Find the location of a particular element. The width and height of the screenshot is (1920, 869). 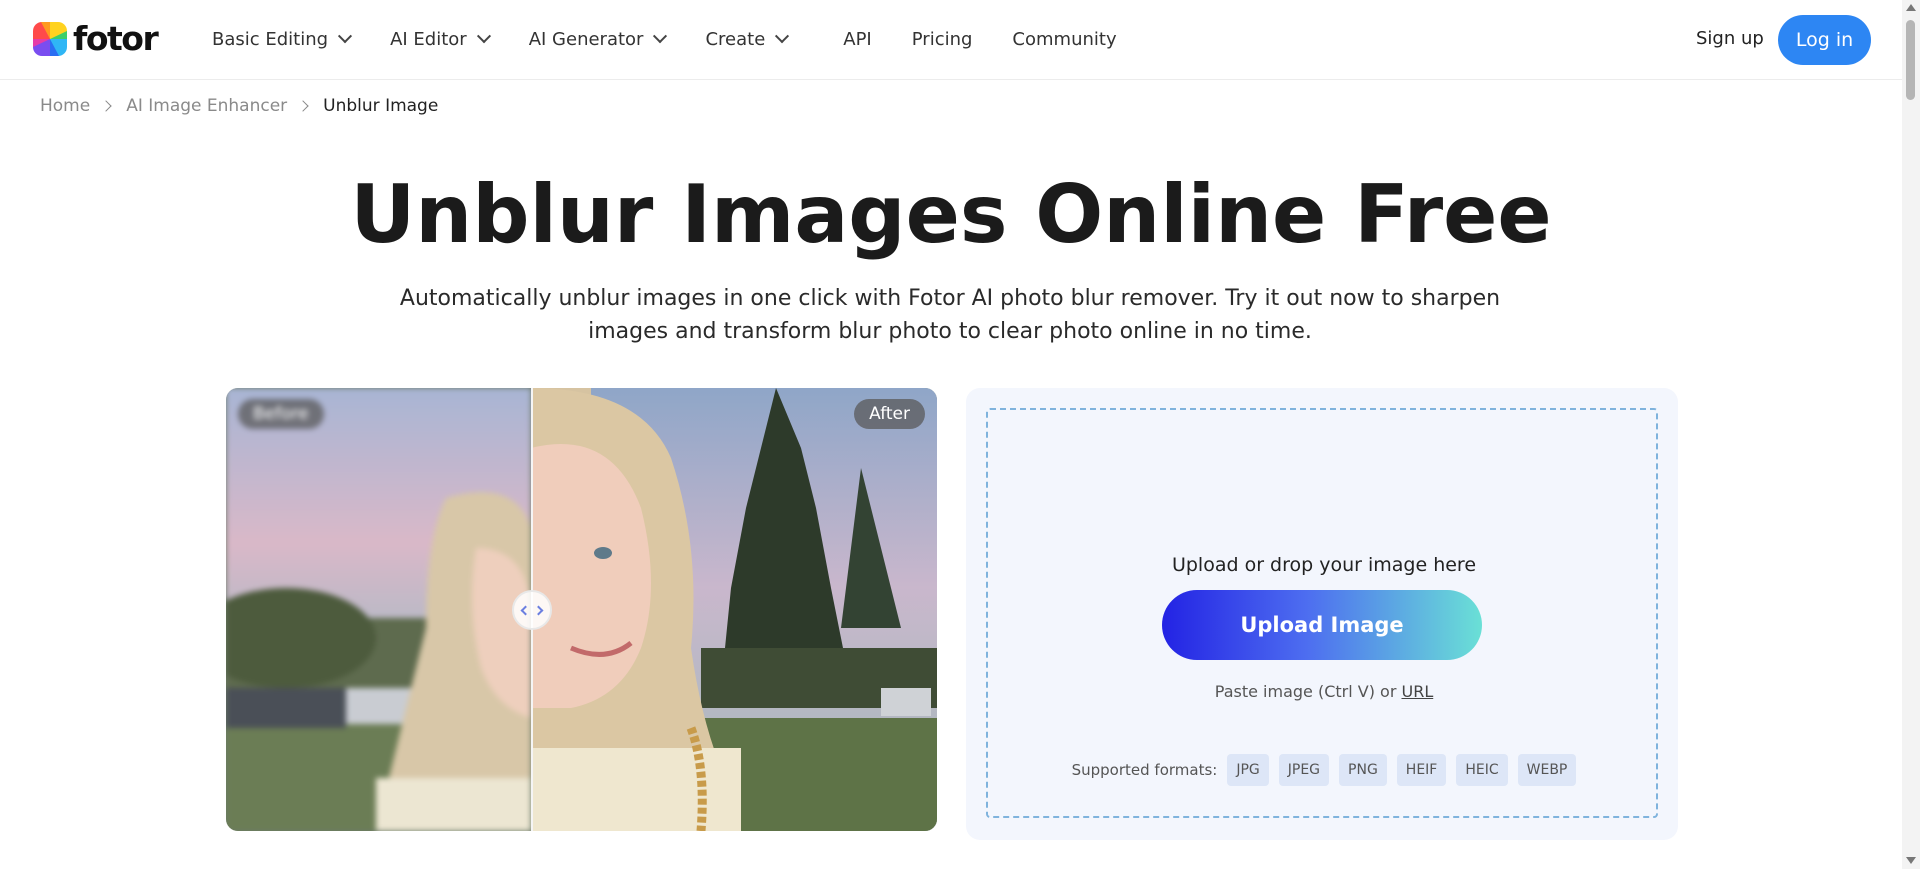

nav-label: Create is located at coordinates (735, 39).